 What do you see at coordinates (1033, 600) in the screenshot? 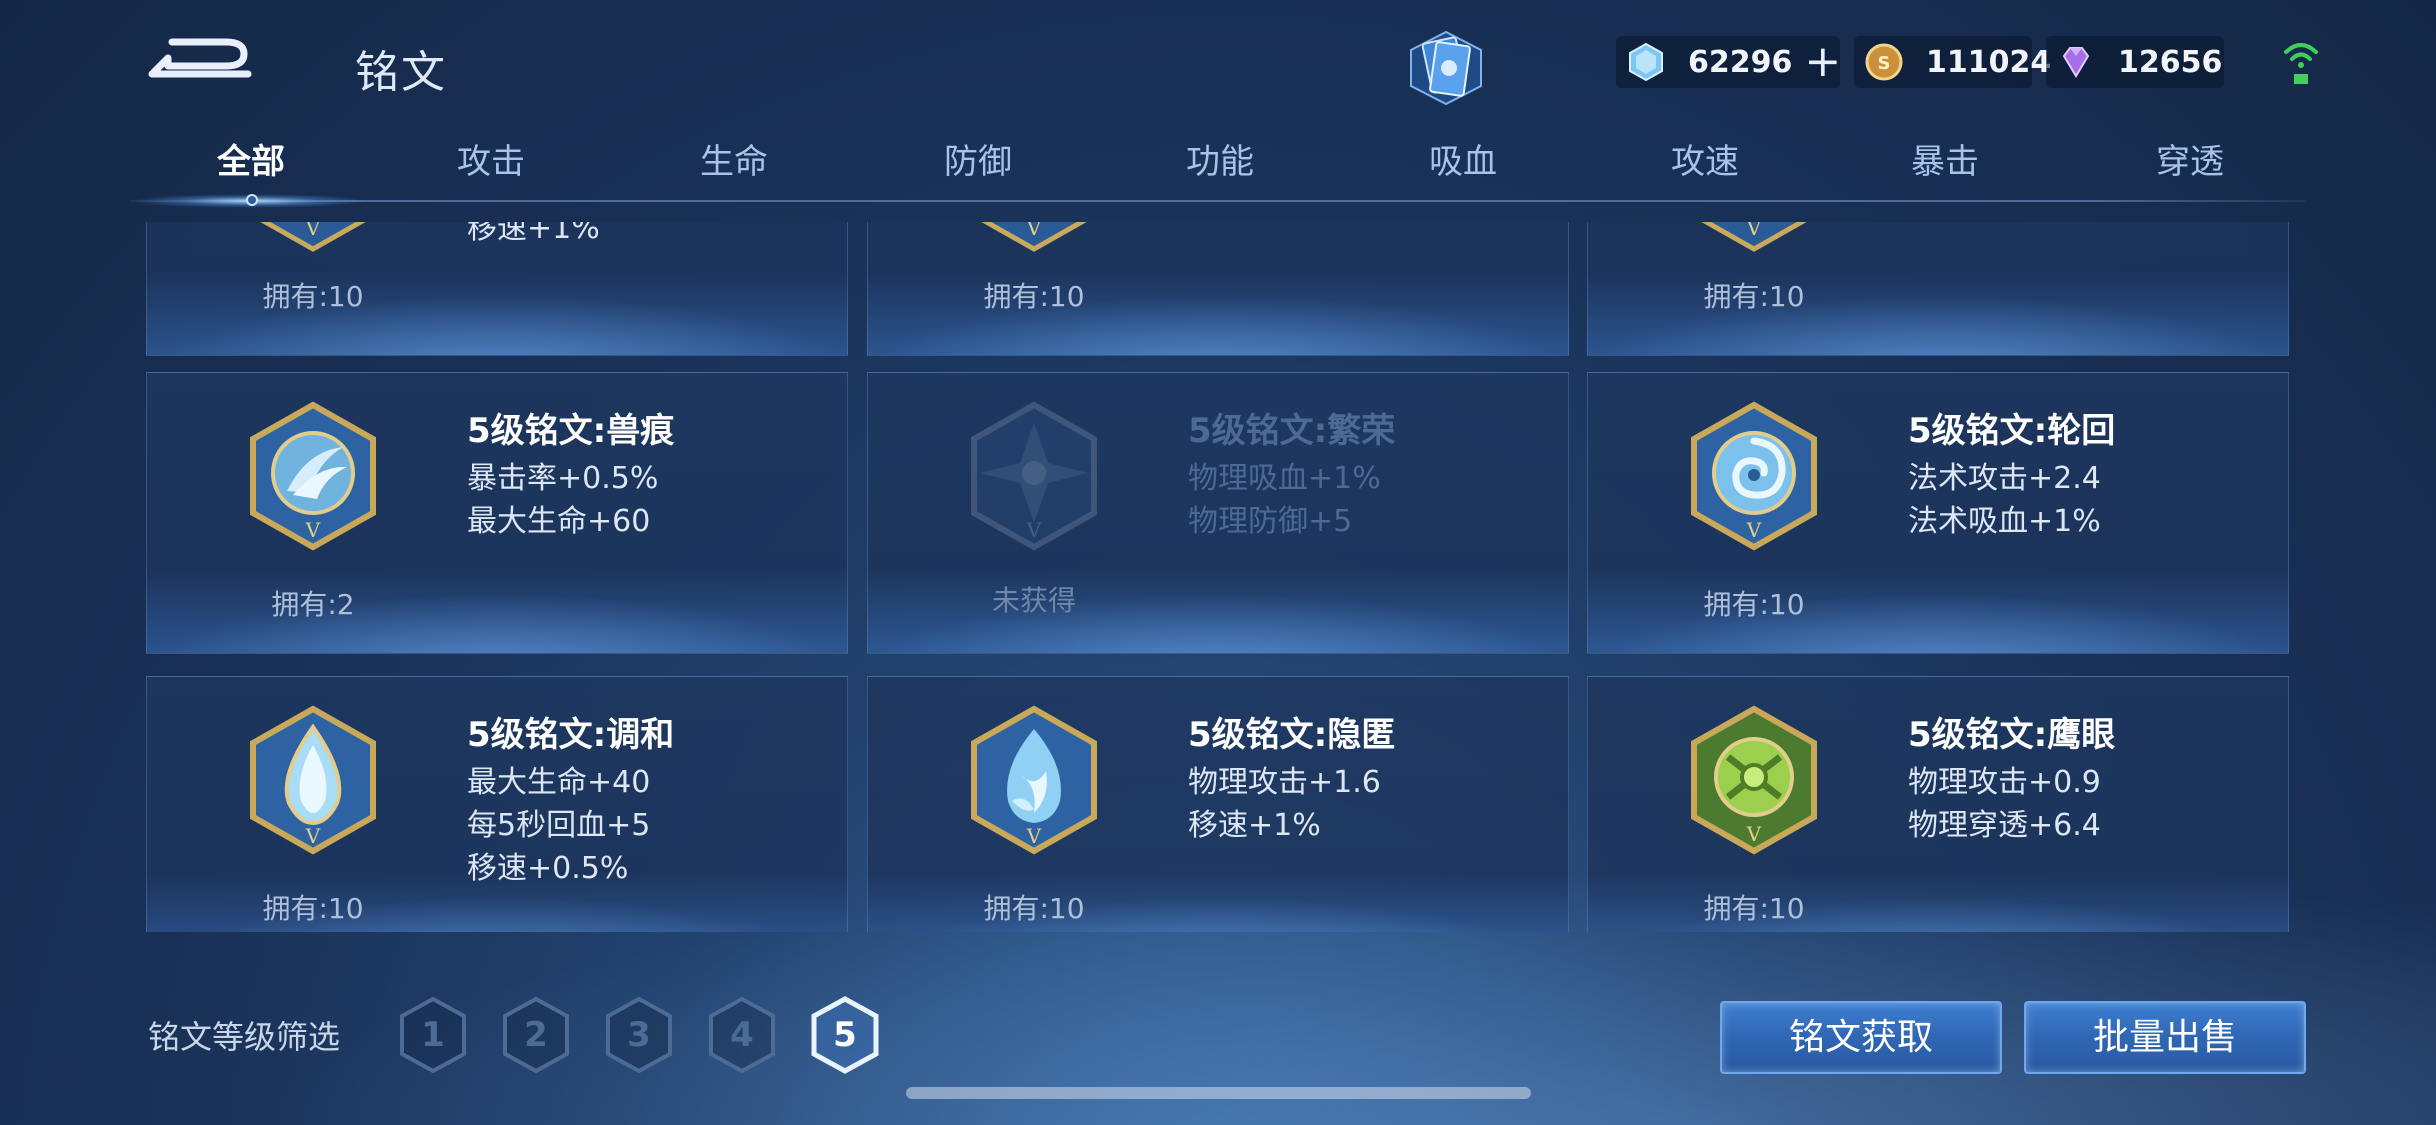
I see `owned-count: 未获得` at bounding box center [1033, 600].